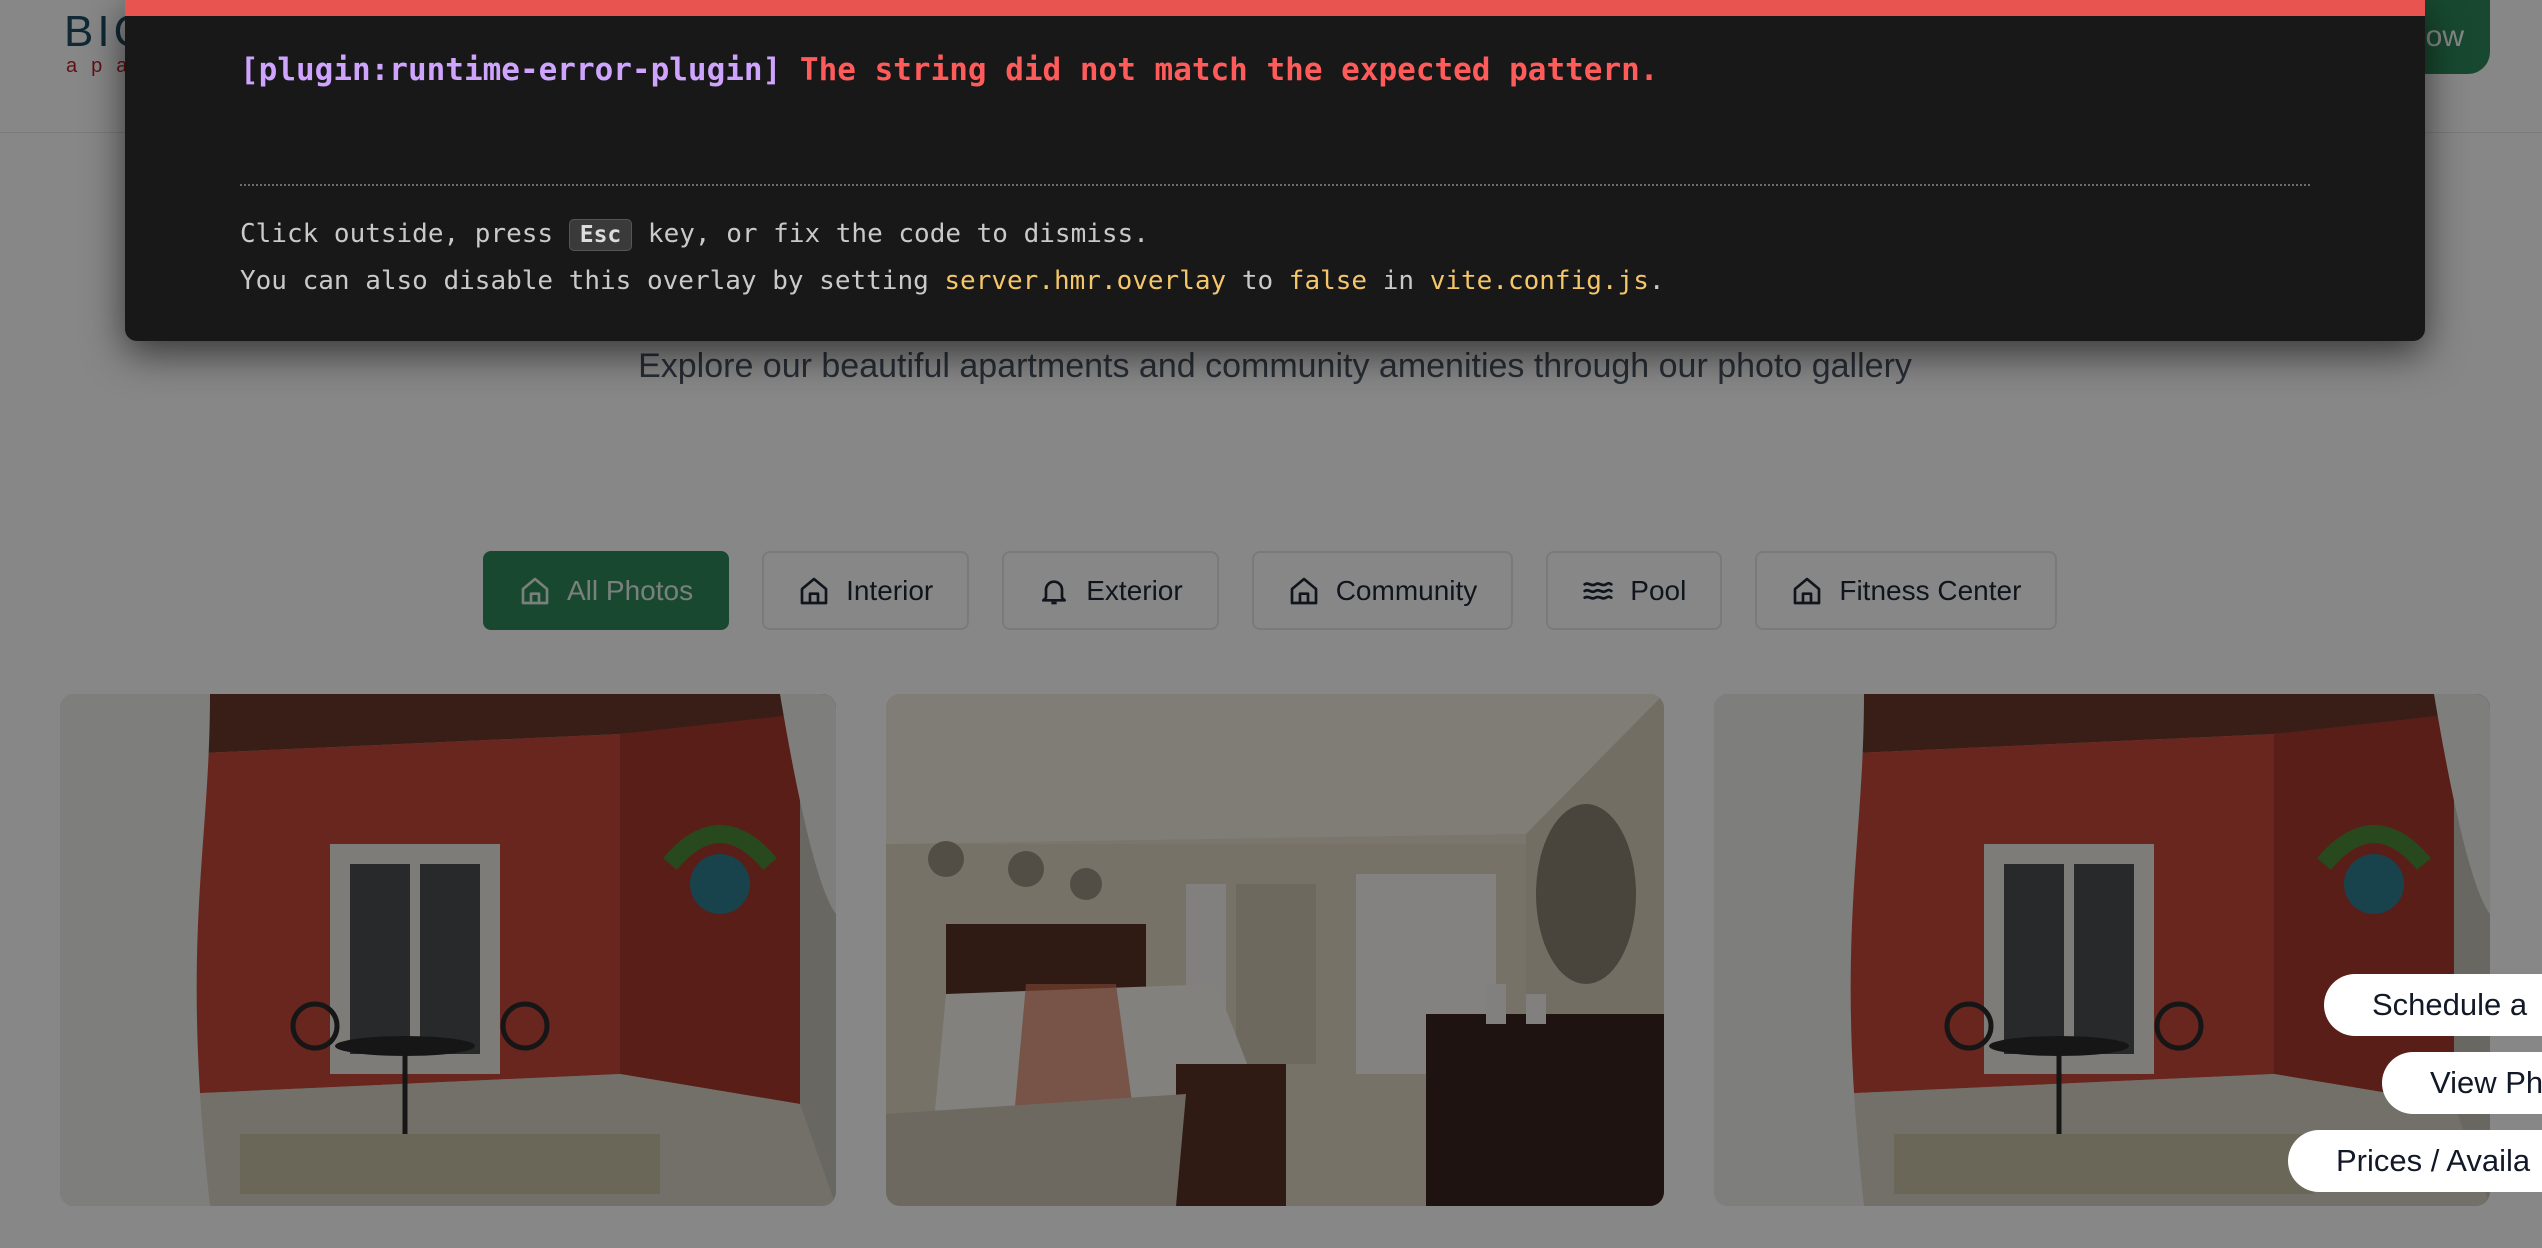 This screenshot has width=2542, height=1248. What do you see at coordinates (1257, 281) in the screenshot?
I see `tip-text: to` at bounding box center [1257, 281].